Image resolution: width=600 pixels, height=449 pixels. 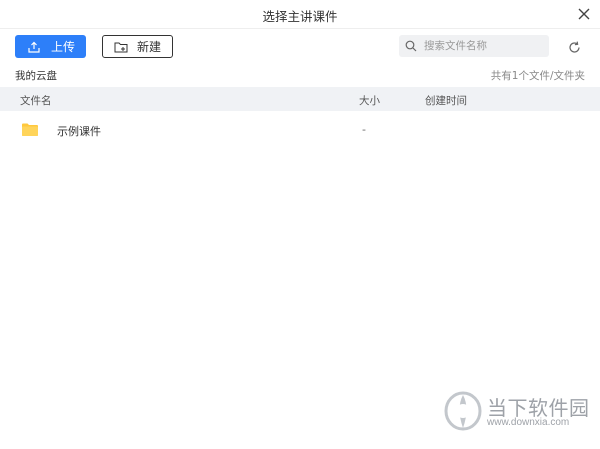 I want to click on column-header-size: 大小, so click(x=369, y=100).